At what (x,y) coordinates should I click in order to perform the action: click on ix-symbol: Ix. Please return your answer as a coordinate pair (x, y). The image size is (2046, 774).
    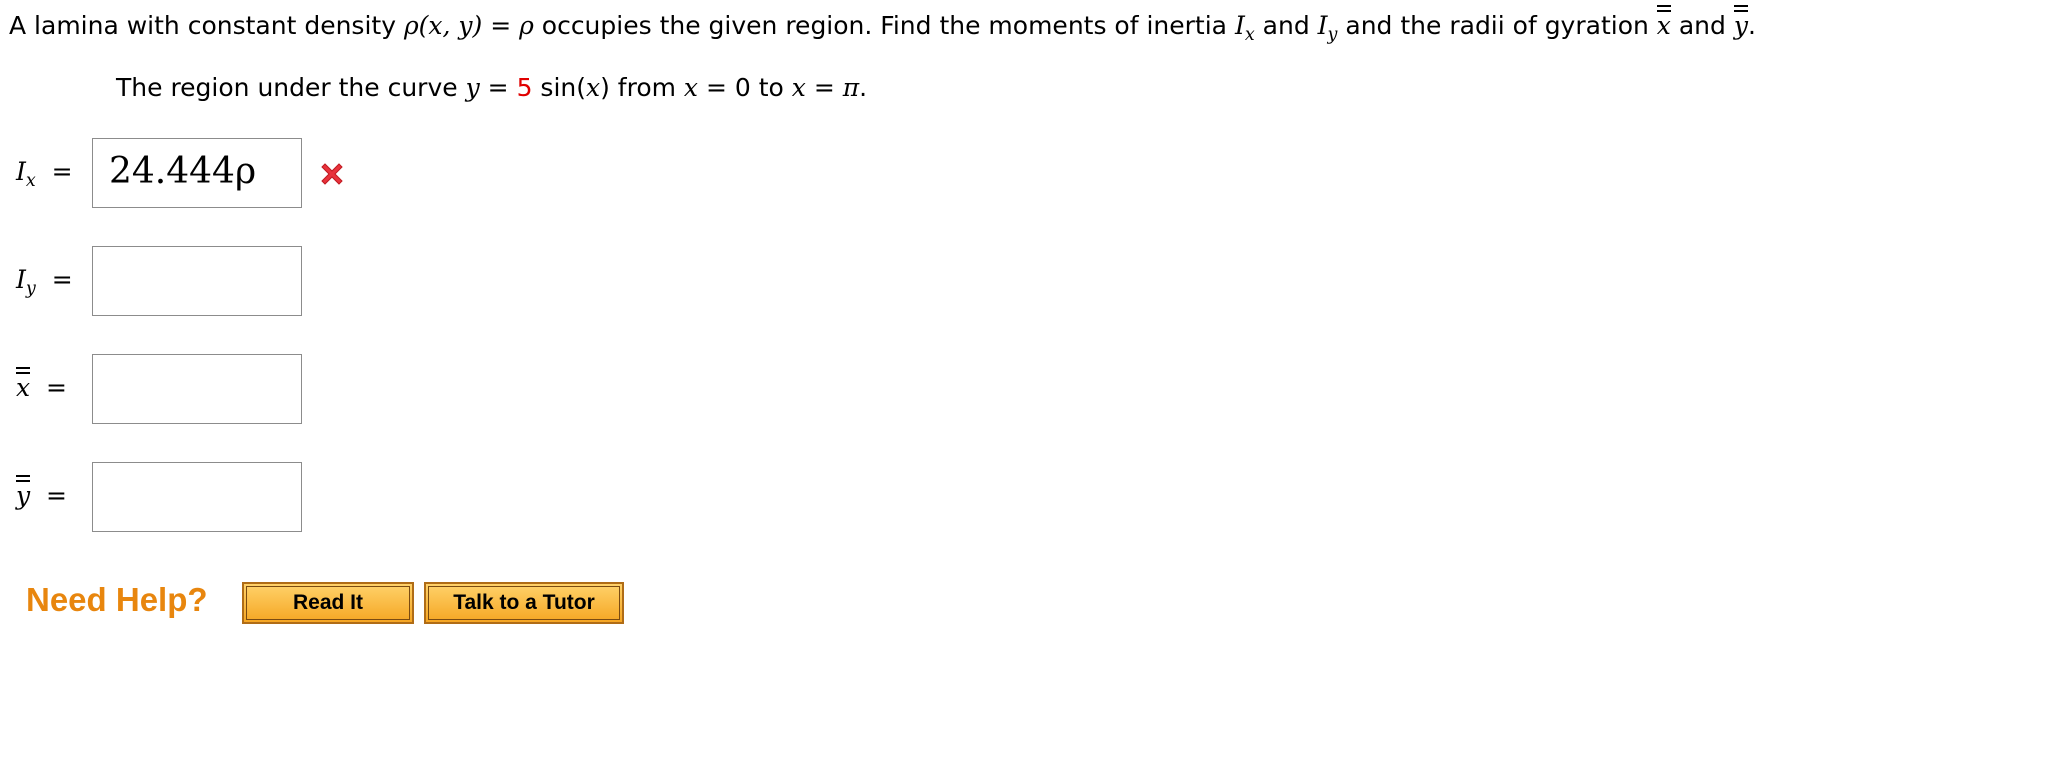
    Looking at the image, I should click on (1244, 28).